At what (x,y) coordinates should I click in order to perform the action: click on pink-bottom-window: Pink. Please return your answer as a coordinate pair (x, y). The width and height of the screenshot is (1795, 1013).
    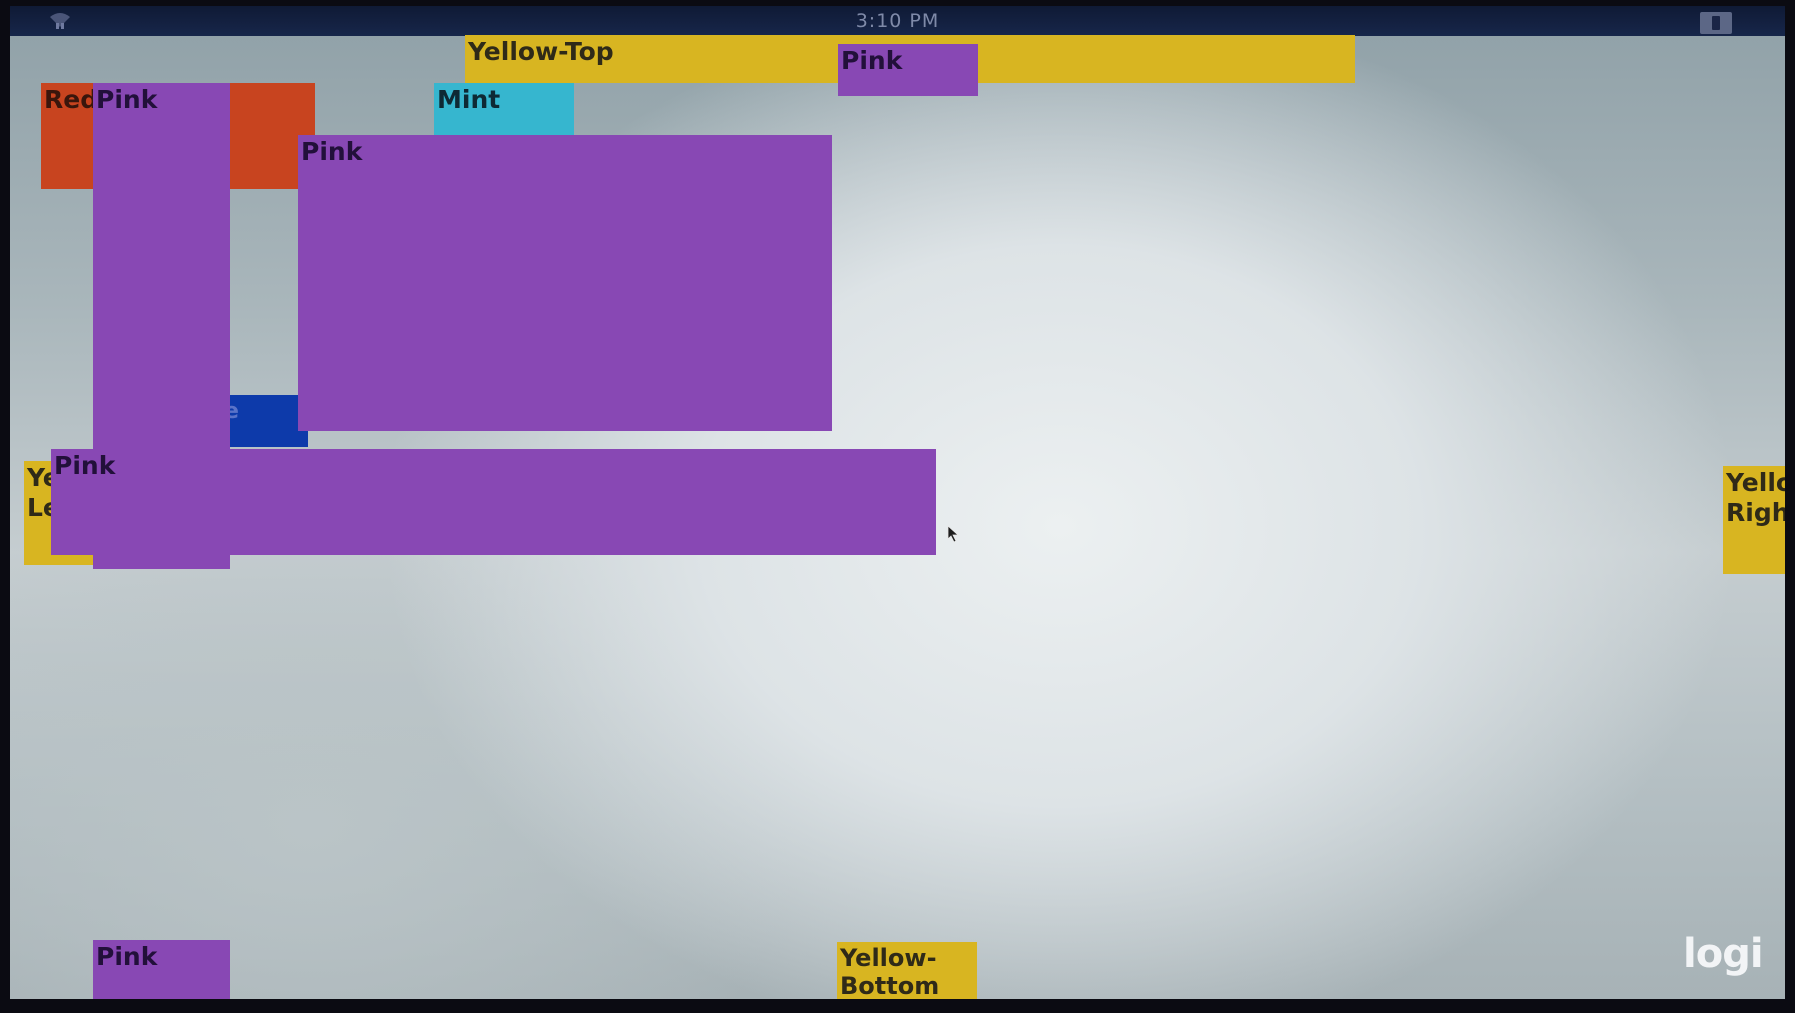
    Looking at the image, I should click on (161, 969).